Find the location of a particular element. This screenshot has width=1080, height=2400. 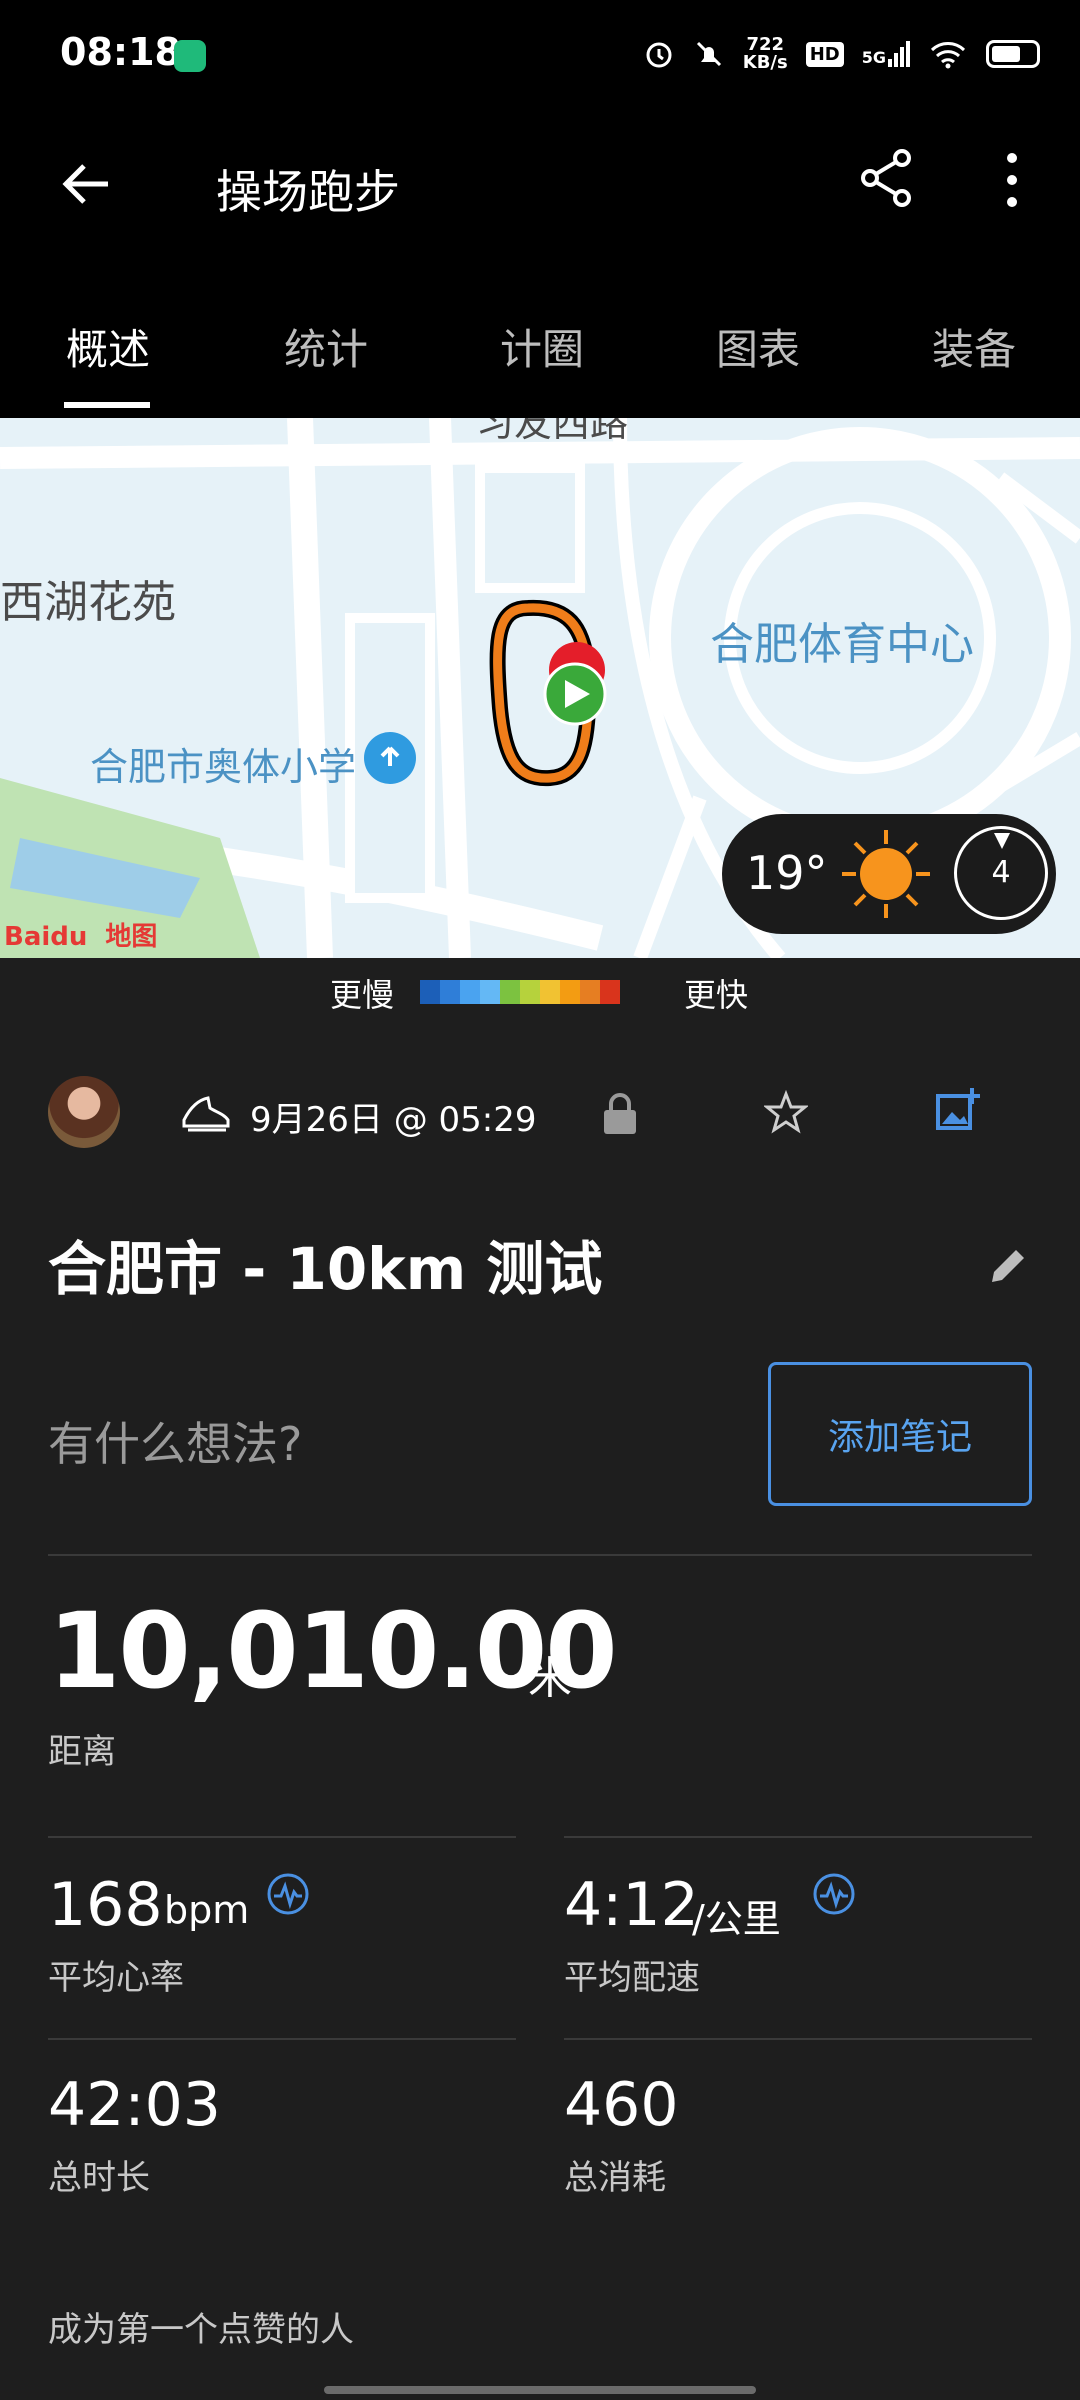

home-indicator is located at coordinates (540, 2390).